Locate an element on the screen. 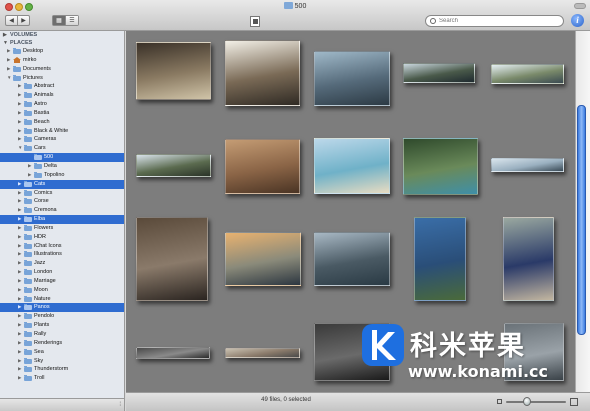  sidebar-section-places: ▼ PLACES is located at coordinates (62, 43).